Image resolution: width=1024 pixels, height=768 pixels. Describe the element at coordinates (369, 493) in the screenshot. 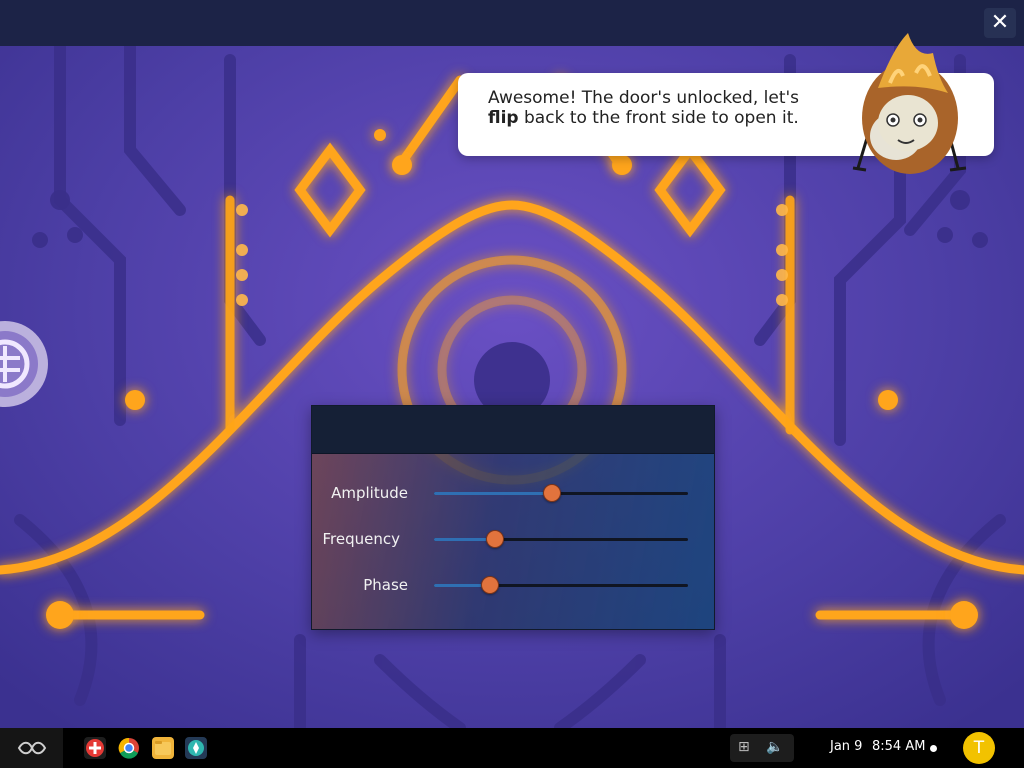

I see `amplitude-label: Amplitude` at that location.